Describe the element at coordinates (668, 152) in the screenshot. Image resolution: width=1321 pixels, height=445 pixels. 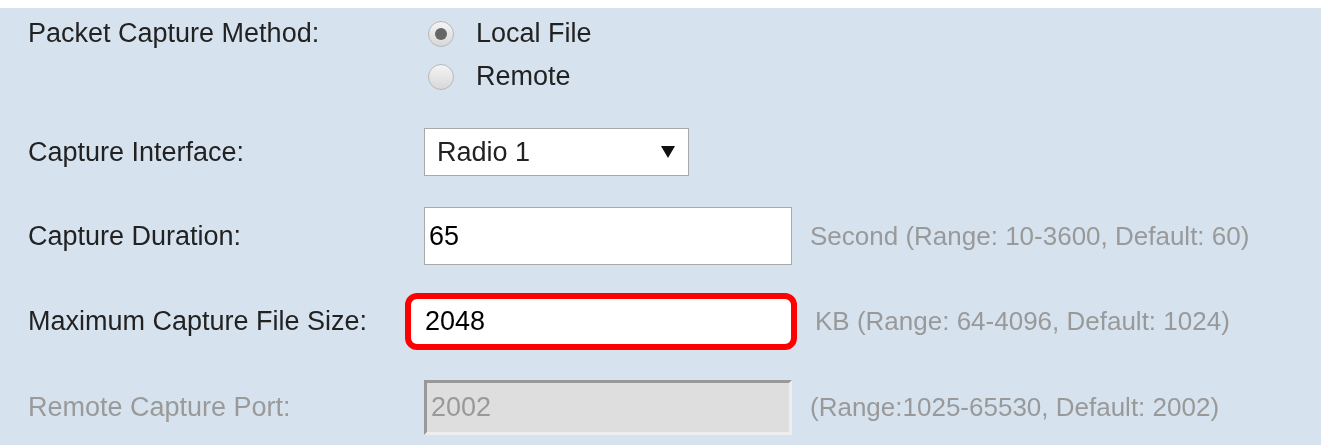
I see `dropdown-arrow-icon` at that location.